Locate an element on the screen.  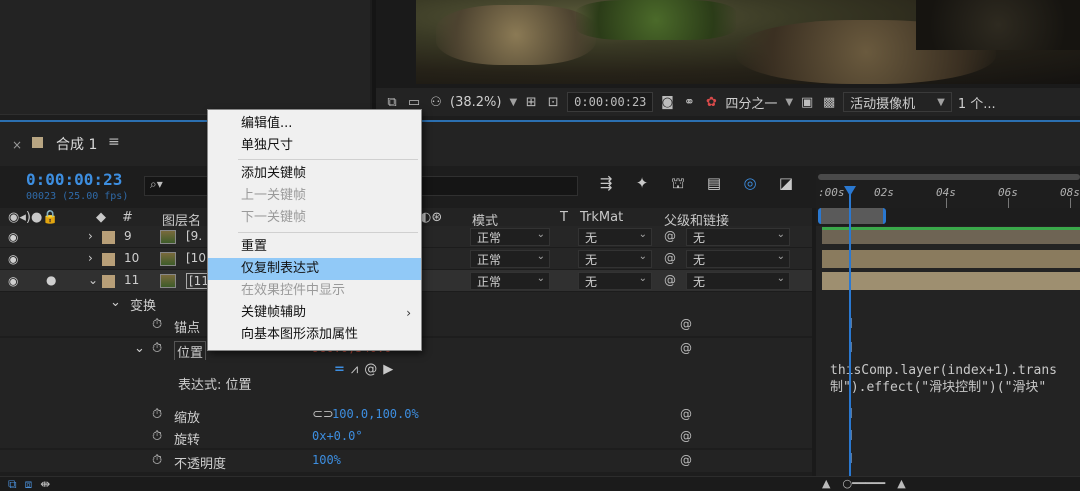
mask-icon: ⚇ is located at coordinates (436, 102).